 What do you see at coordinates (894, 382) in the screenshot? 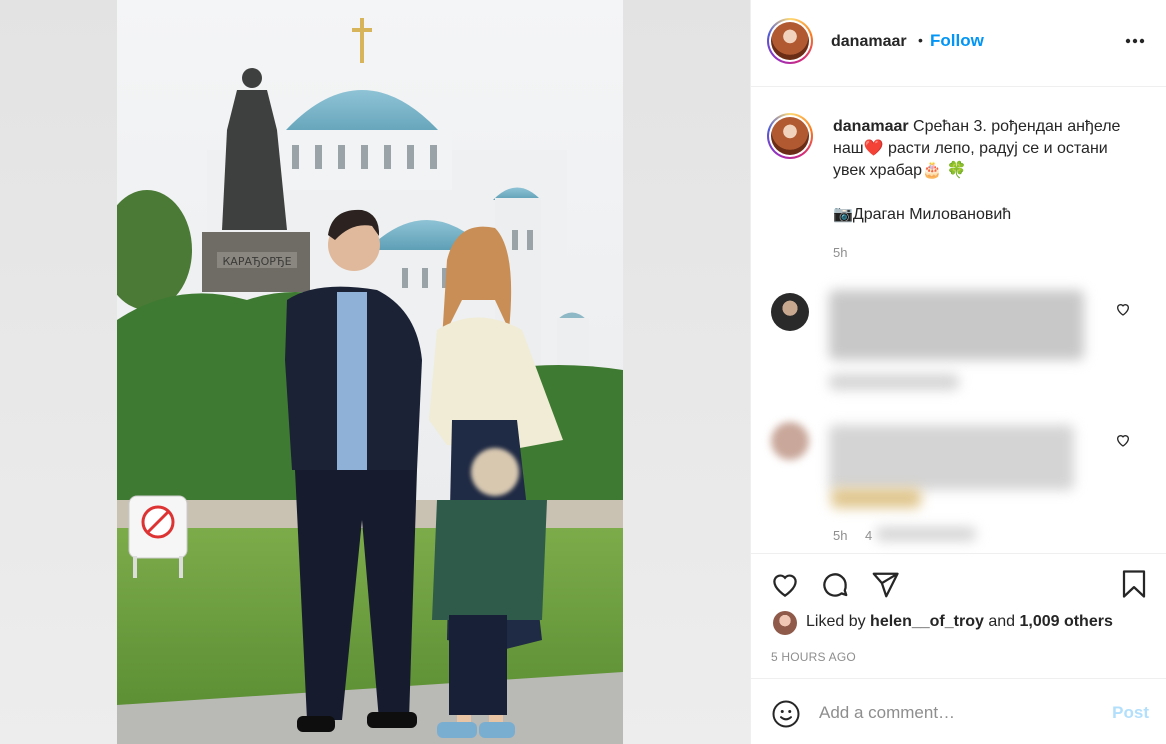
I see `comment-meta-blurred` at bounding box center [894, 382].